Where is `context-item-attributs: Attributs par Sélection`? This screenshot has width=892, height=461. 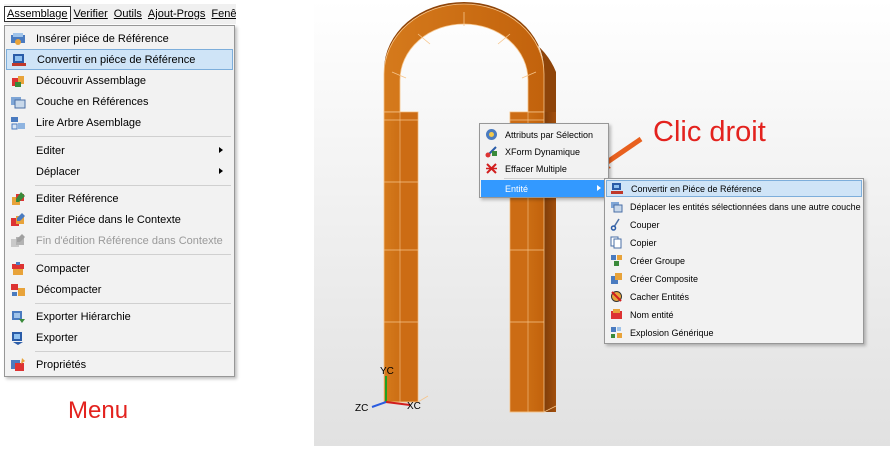
context-item-attributs: Attributs par Sélection is located at coordinates (544, 134).